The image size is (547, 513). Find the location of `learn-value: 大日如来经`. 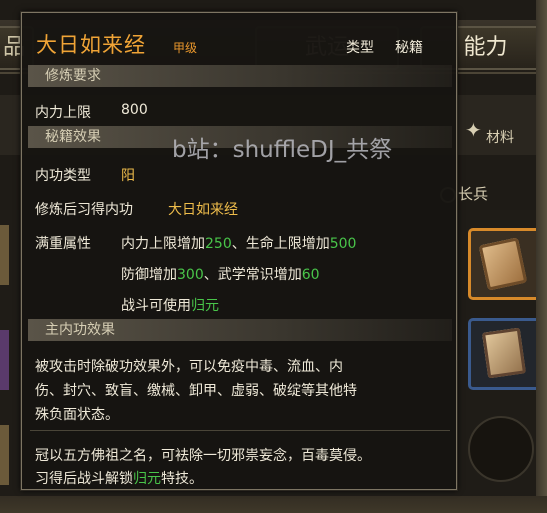

learn-value: 大日如来经 is located at coordinates (203, 210).